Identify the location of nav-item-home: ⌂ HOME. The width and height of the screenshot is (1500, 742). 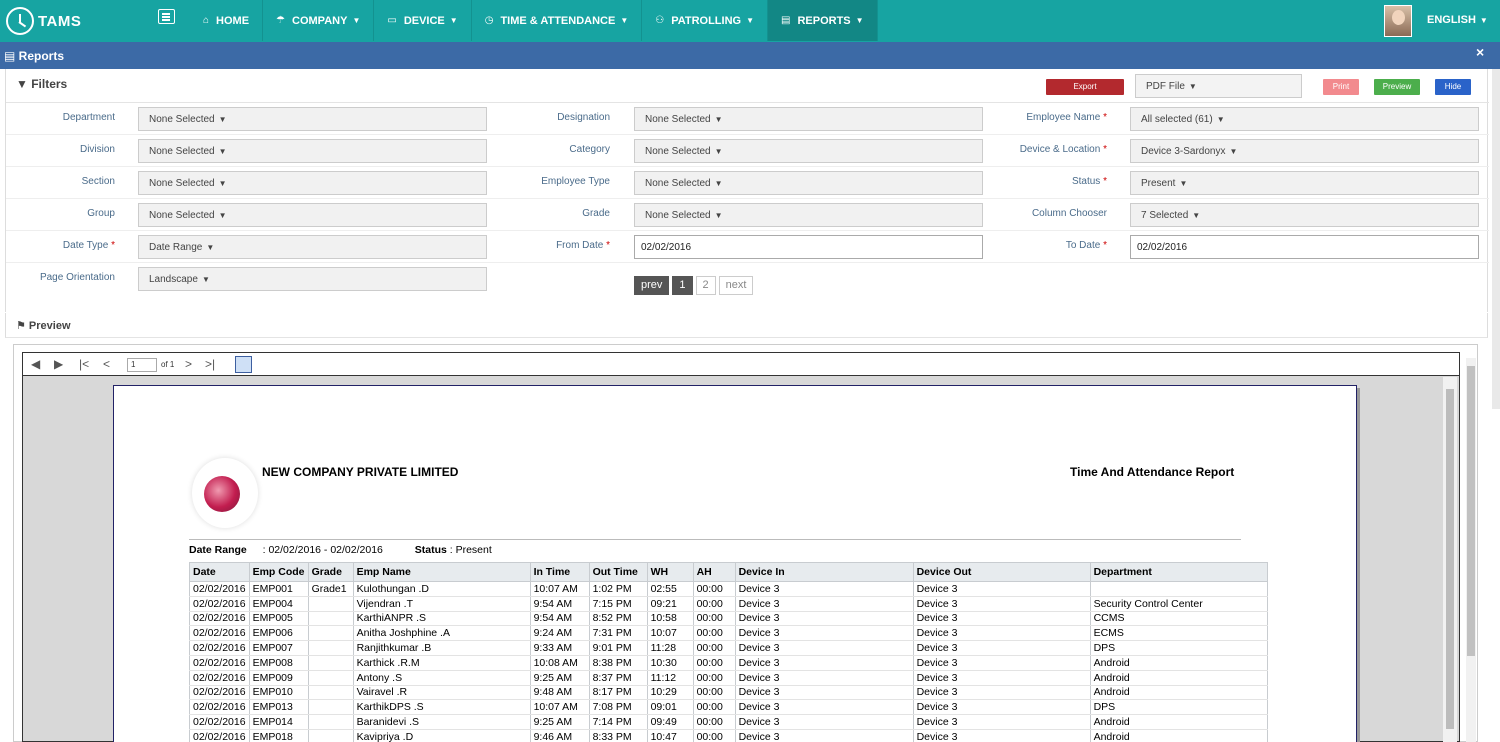
(227, 20).